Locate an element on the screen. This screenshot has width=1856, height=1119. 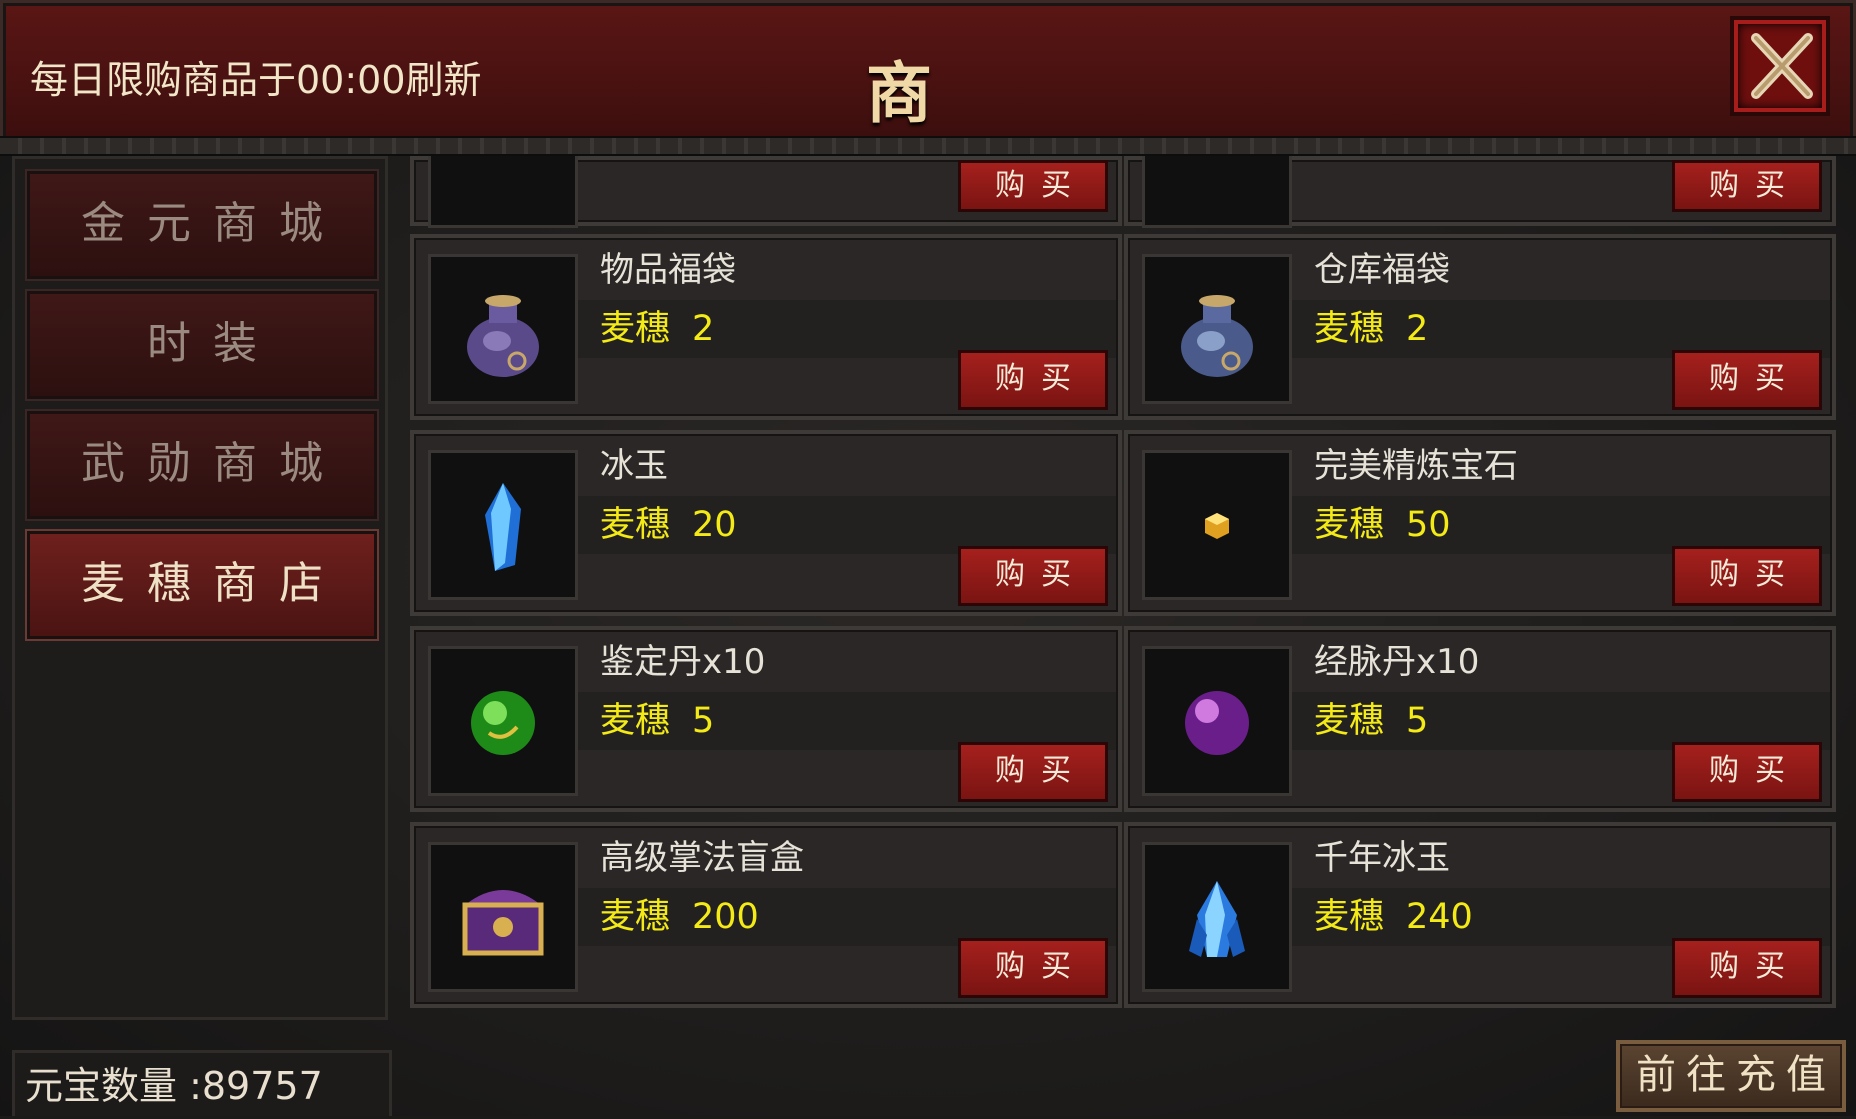
item-name: 物品福袋 is located at coordinates (668, 270).